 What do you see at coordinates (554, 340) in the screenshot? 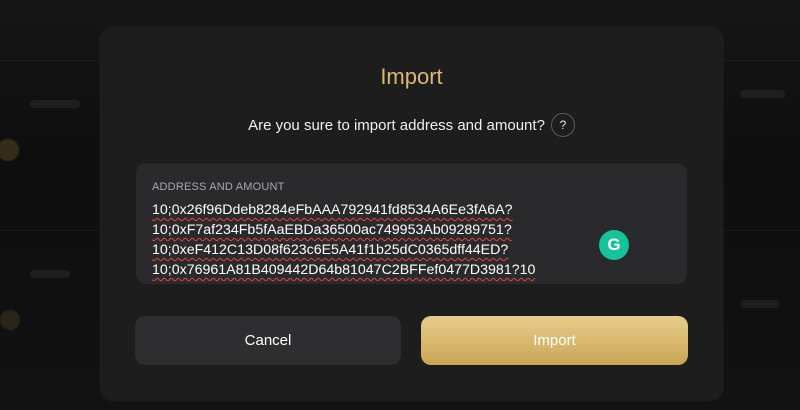
I see `import-button: Import` at bounding box center [554, 340].